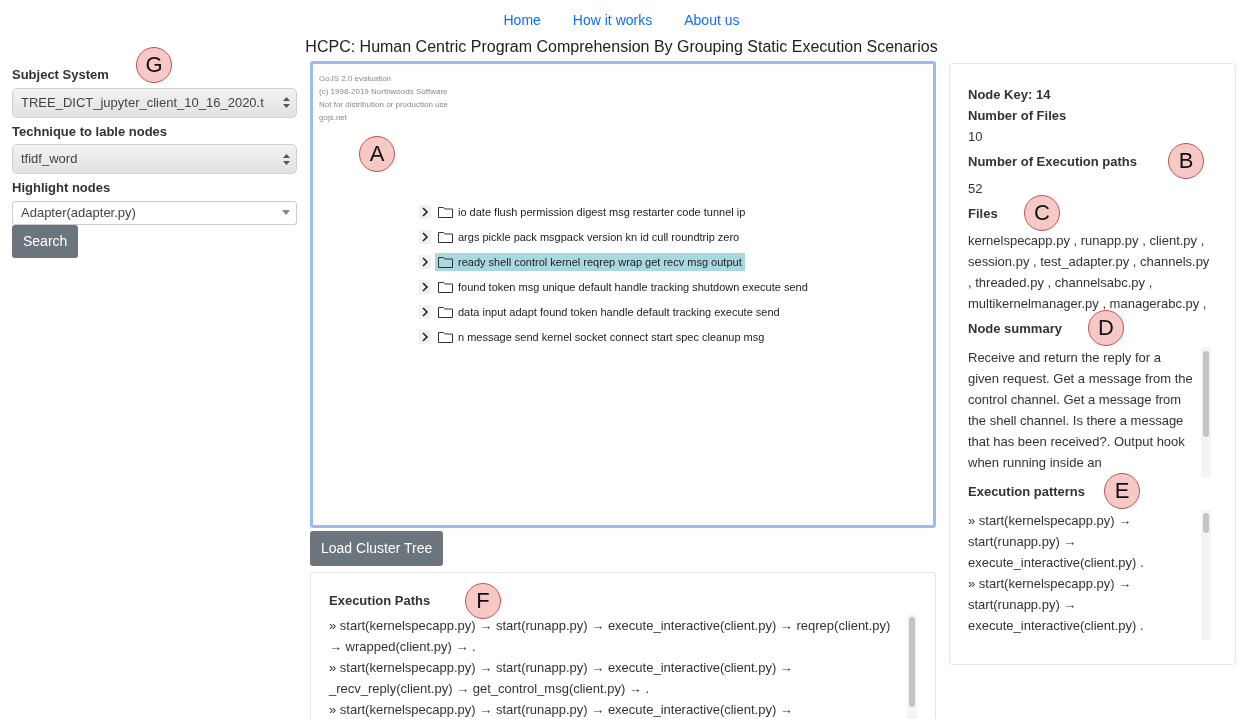 Image resolution: width=1243 pixels, height=719 pixels. What do you see at coordinates (1106, 328) in the screenshot?
I see `callout-marker: D` at bounding box center [1106, 328].